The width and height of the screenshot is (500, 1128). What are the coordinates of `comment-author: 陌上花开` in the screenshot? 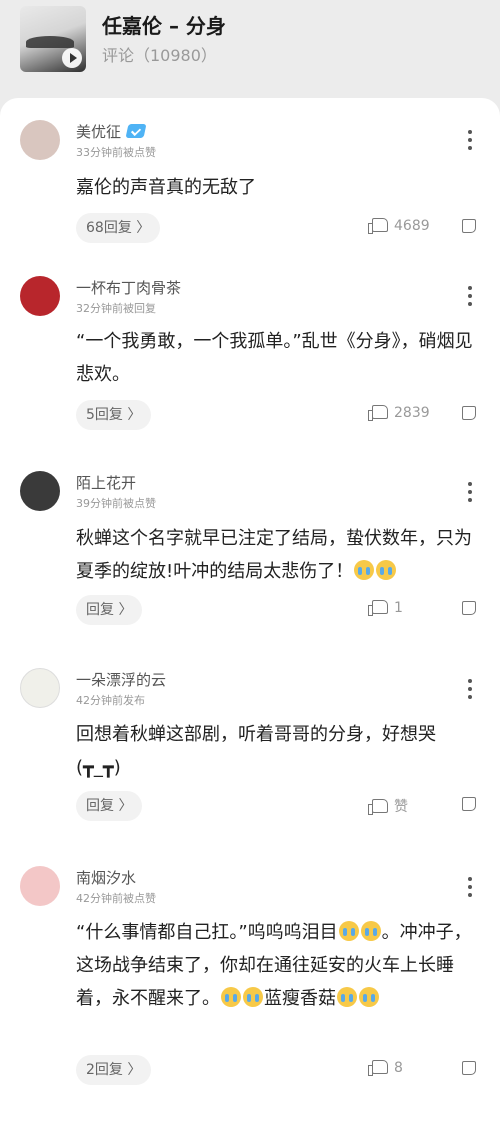 It's located at (106, 482).